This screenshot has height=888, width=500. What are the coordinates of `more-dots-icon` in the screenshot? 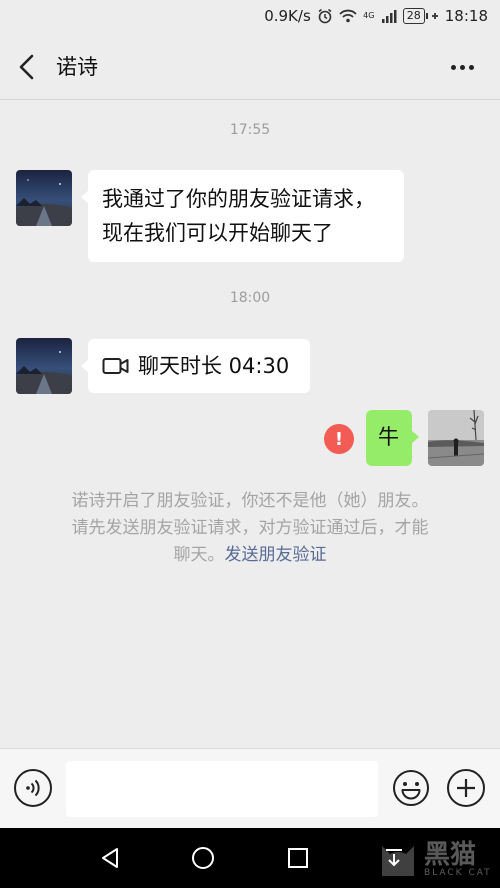 It's located at (453, 67).